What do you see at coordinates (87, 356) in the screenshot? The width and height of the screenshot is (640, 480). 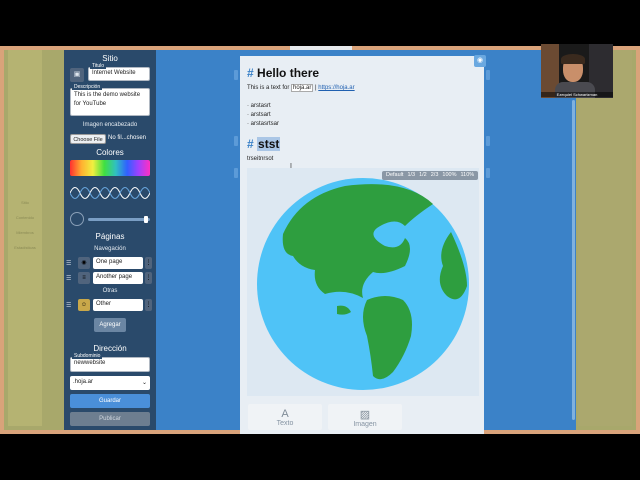 I see `subdominio-label: Subdominio` at bounding box center [87, 356].